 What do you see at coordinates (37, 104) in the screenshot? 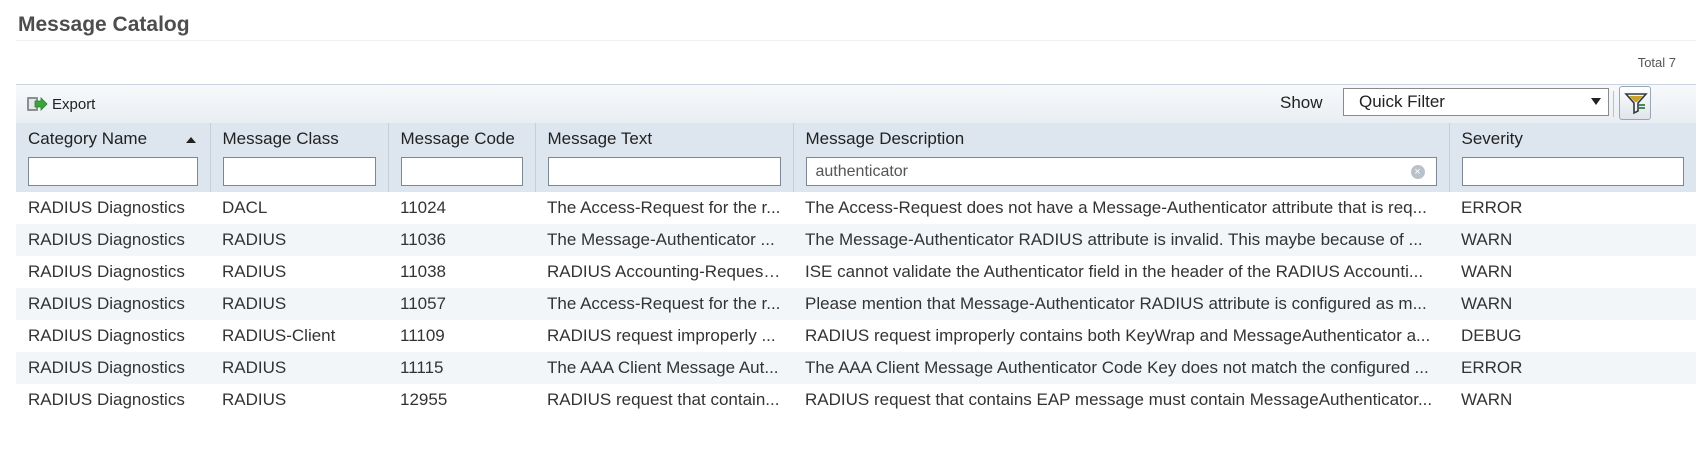
I see `export-icon` at bounding box center [37, 104].